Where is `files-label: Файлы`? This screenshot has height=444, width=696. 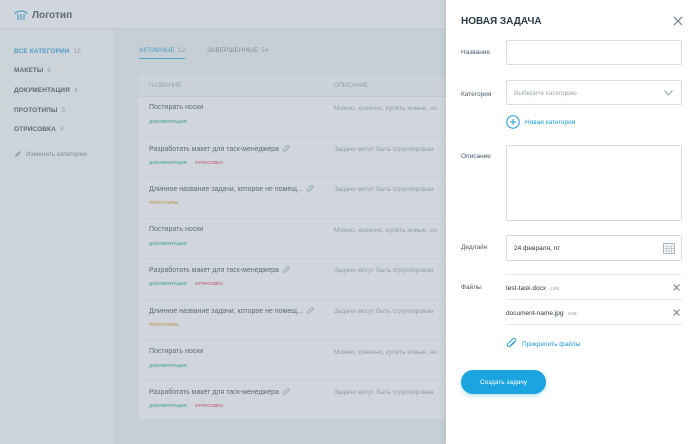
files-label: Файлы is located at coordinates (471, 287).